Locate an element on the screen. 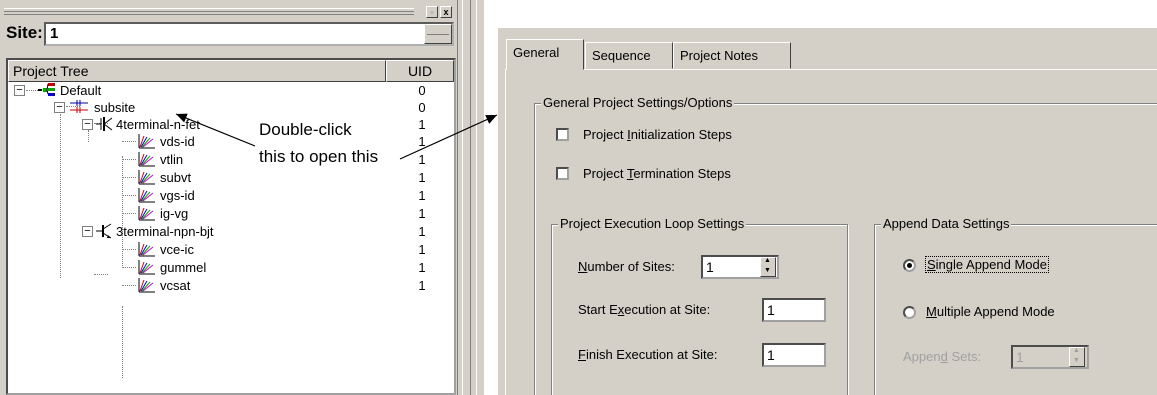  finish-site-label: Finish Execution at Site: is located at coordinates (648, 354).